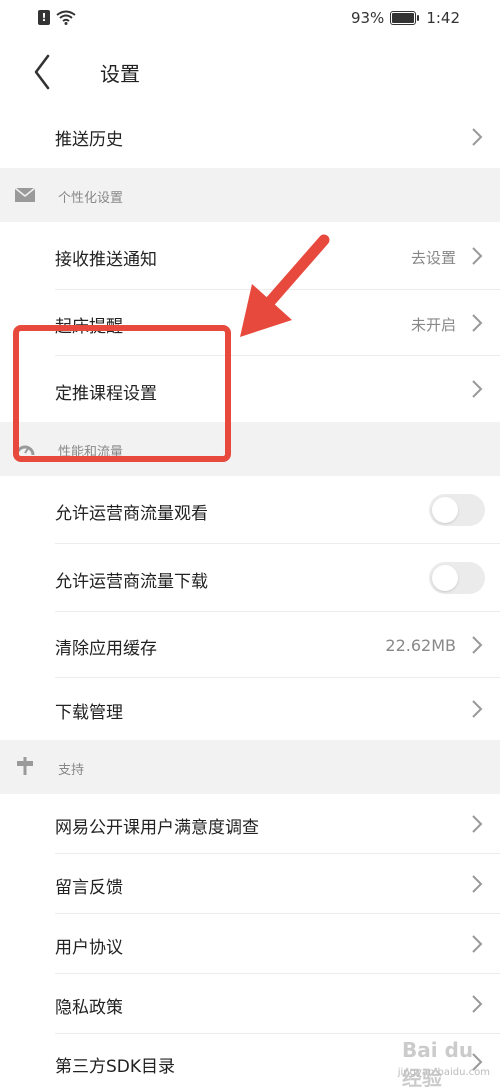  What do you see at coordinates (157, 828) in the screenshot?
I see `survey-label: 网易公开课用户满意度调查` at bounding box center [157, 828].